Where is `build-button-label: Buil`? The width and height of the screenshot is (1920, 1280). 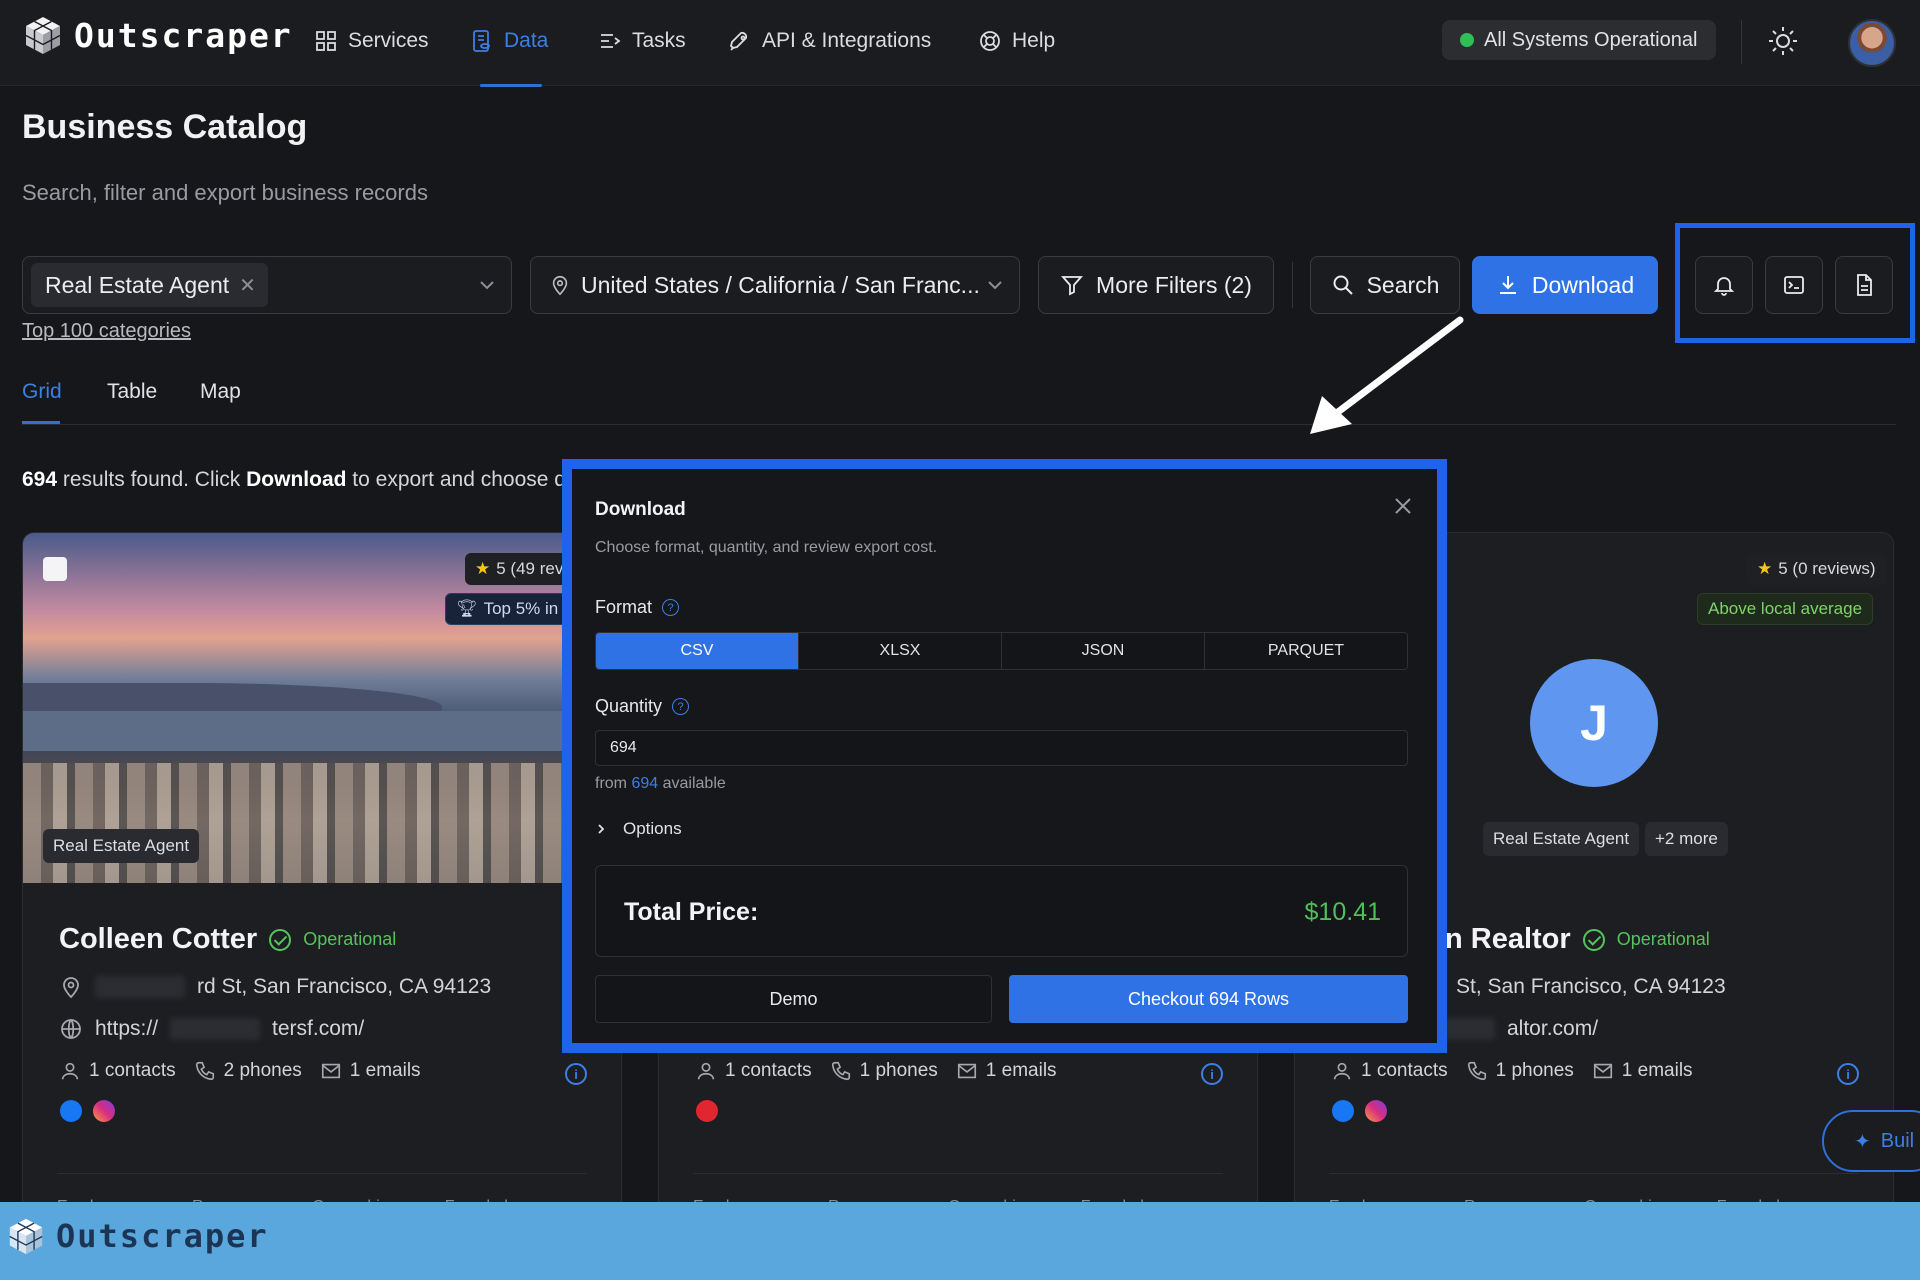 build-button-label: Buil is located at coordinates (1897, 1140).